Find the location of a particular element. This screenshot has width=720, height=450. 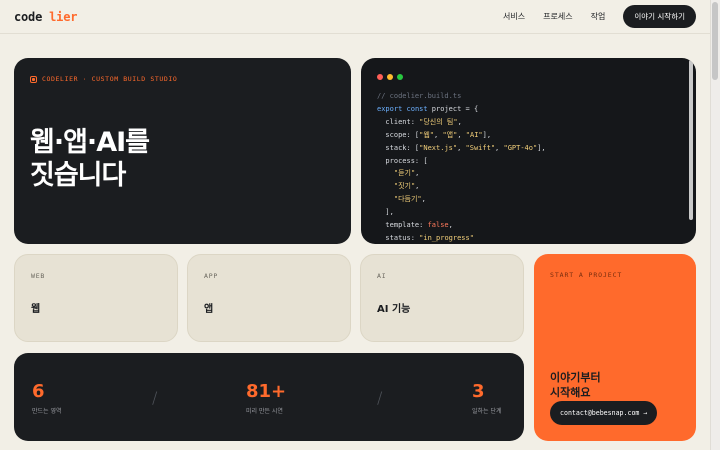

stat-demos: 81+ 미리 만든 시연 is located at coordinates (266, 398).